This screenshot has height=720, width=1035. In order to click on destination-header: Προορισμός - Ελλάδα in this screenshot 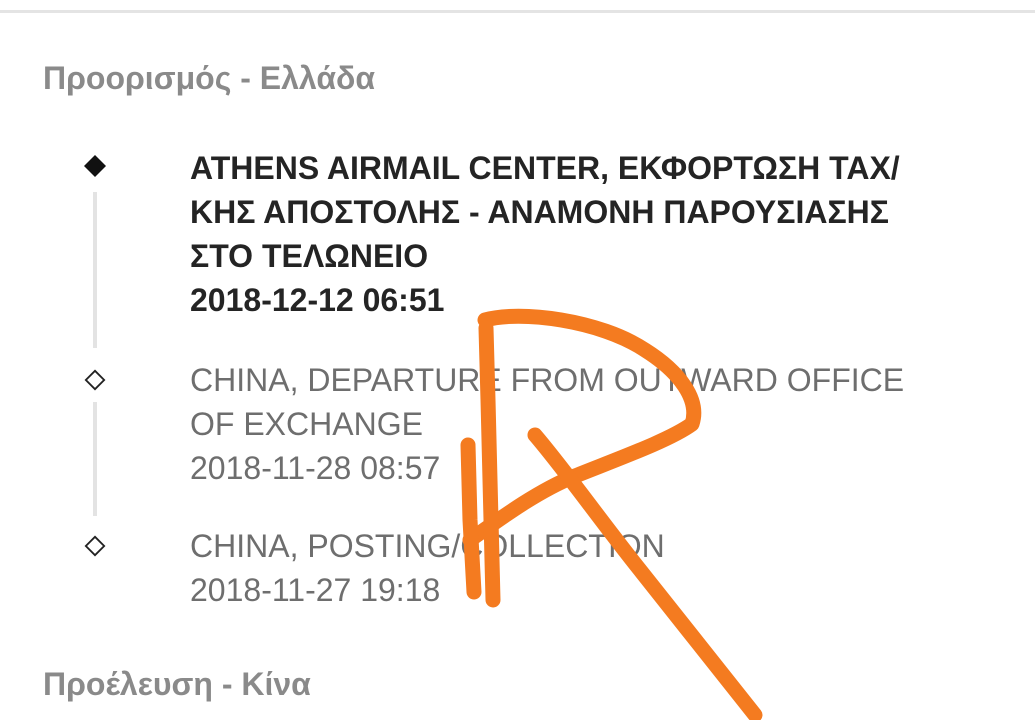, I will do `click(209, 78)`.